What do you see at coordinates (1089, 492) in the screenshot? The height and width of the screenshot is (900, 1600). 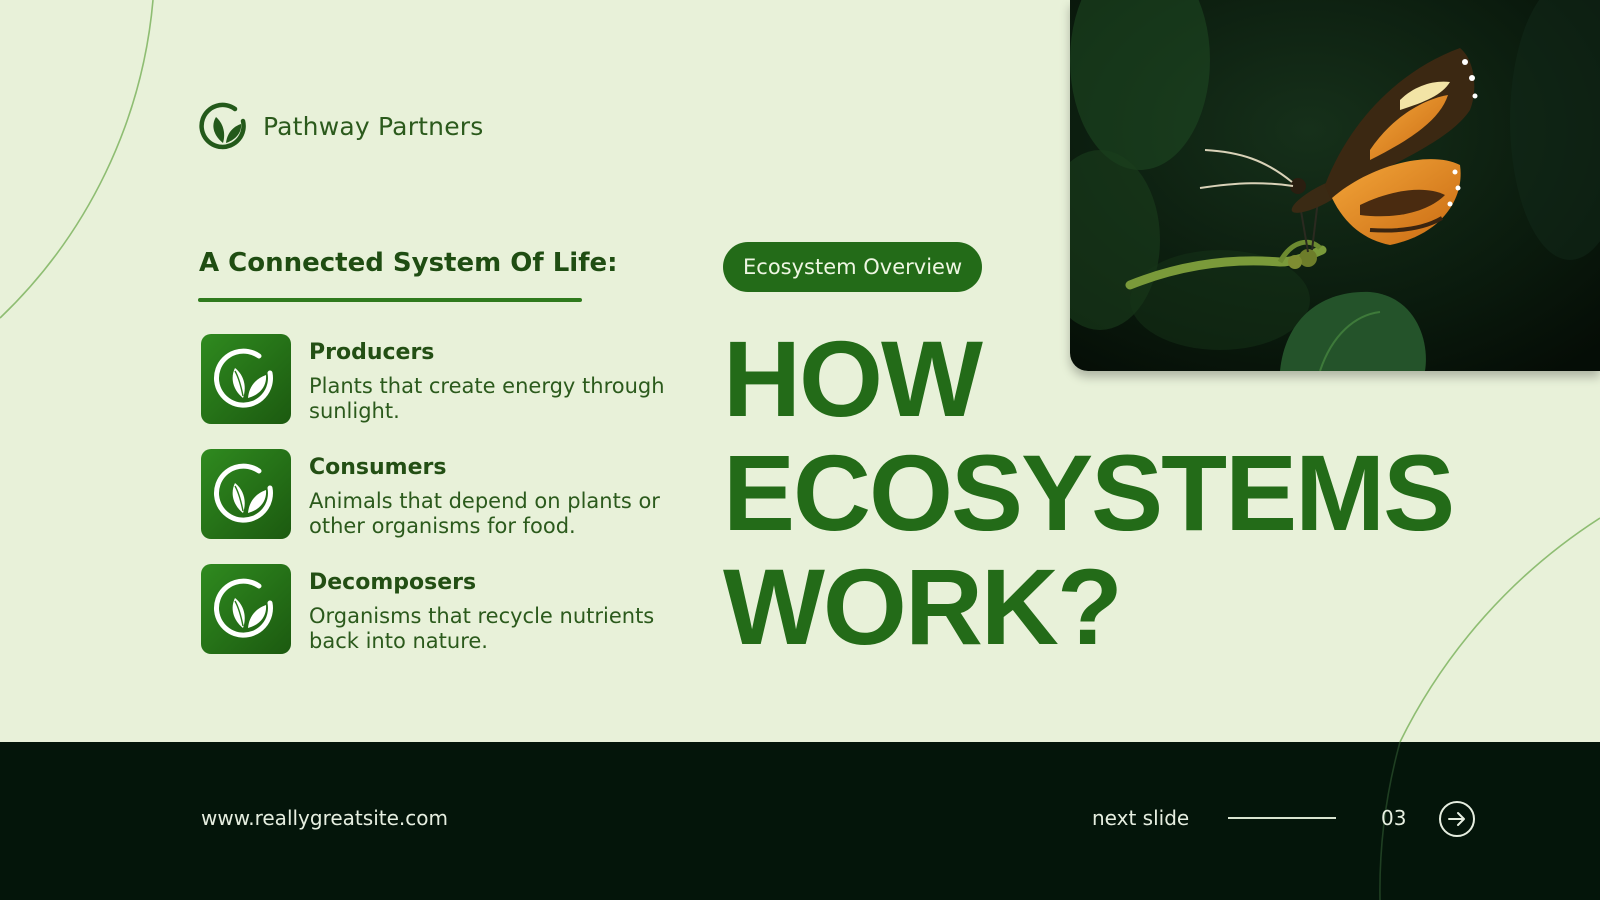 I see `headline-line: ECOSYSTEMS` at bounding box center [1089, 492].